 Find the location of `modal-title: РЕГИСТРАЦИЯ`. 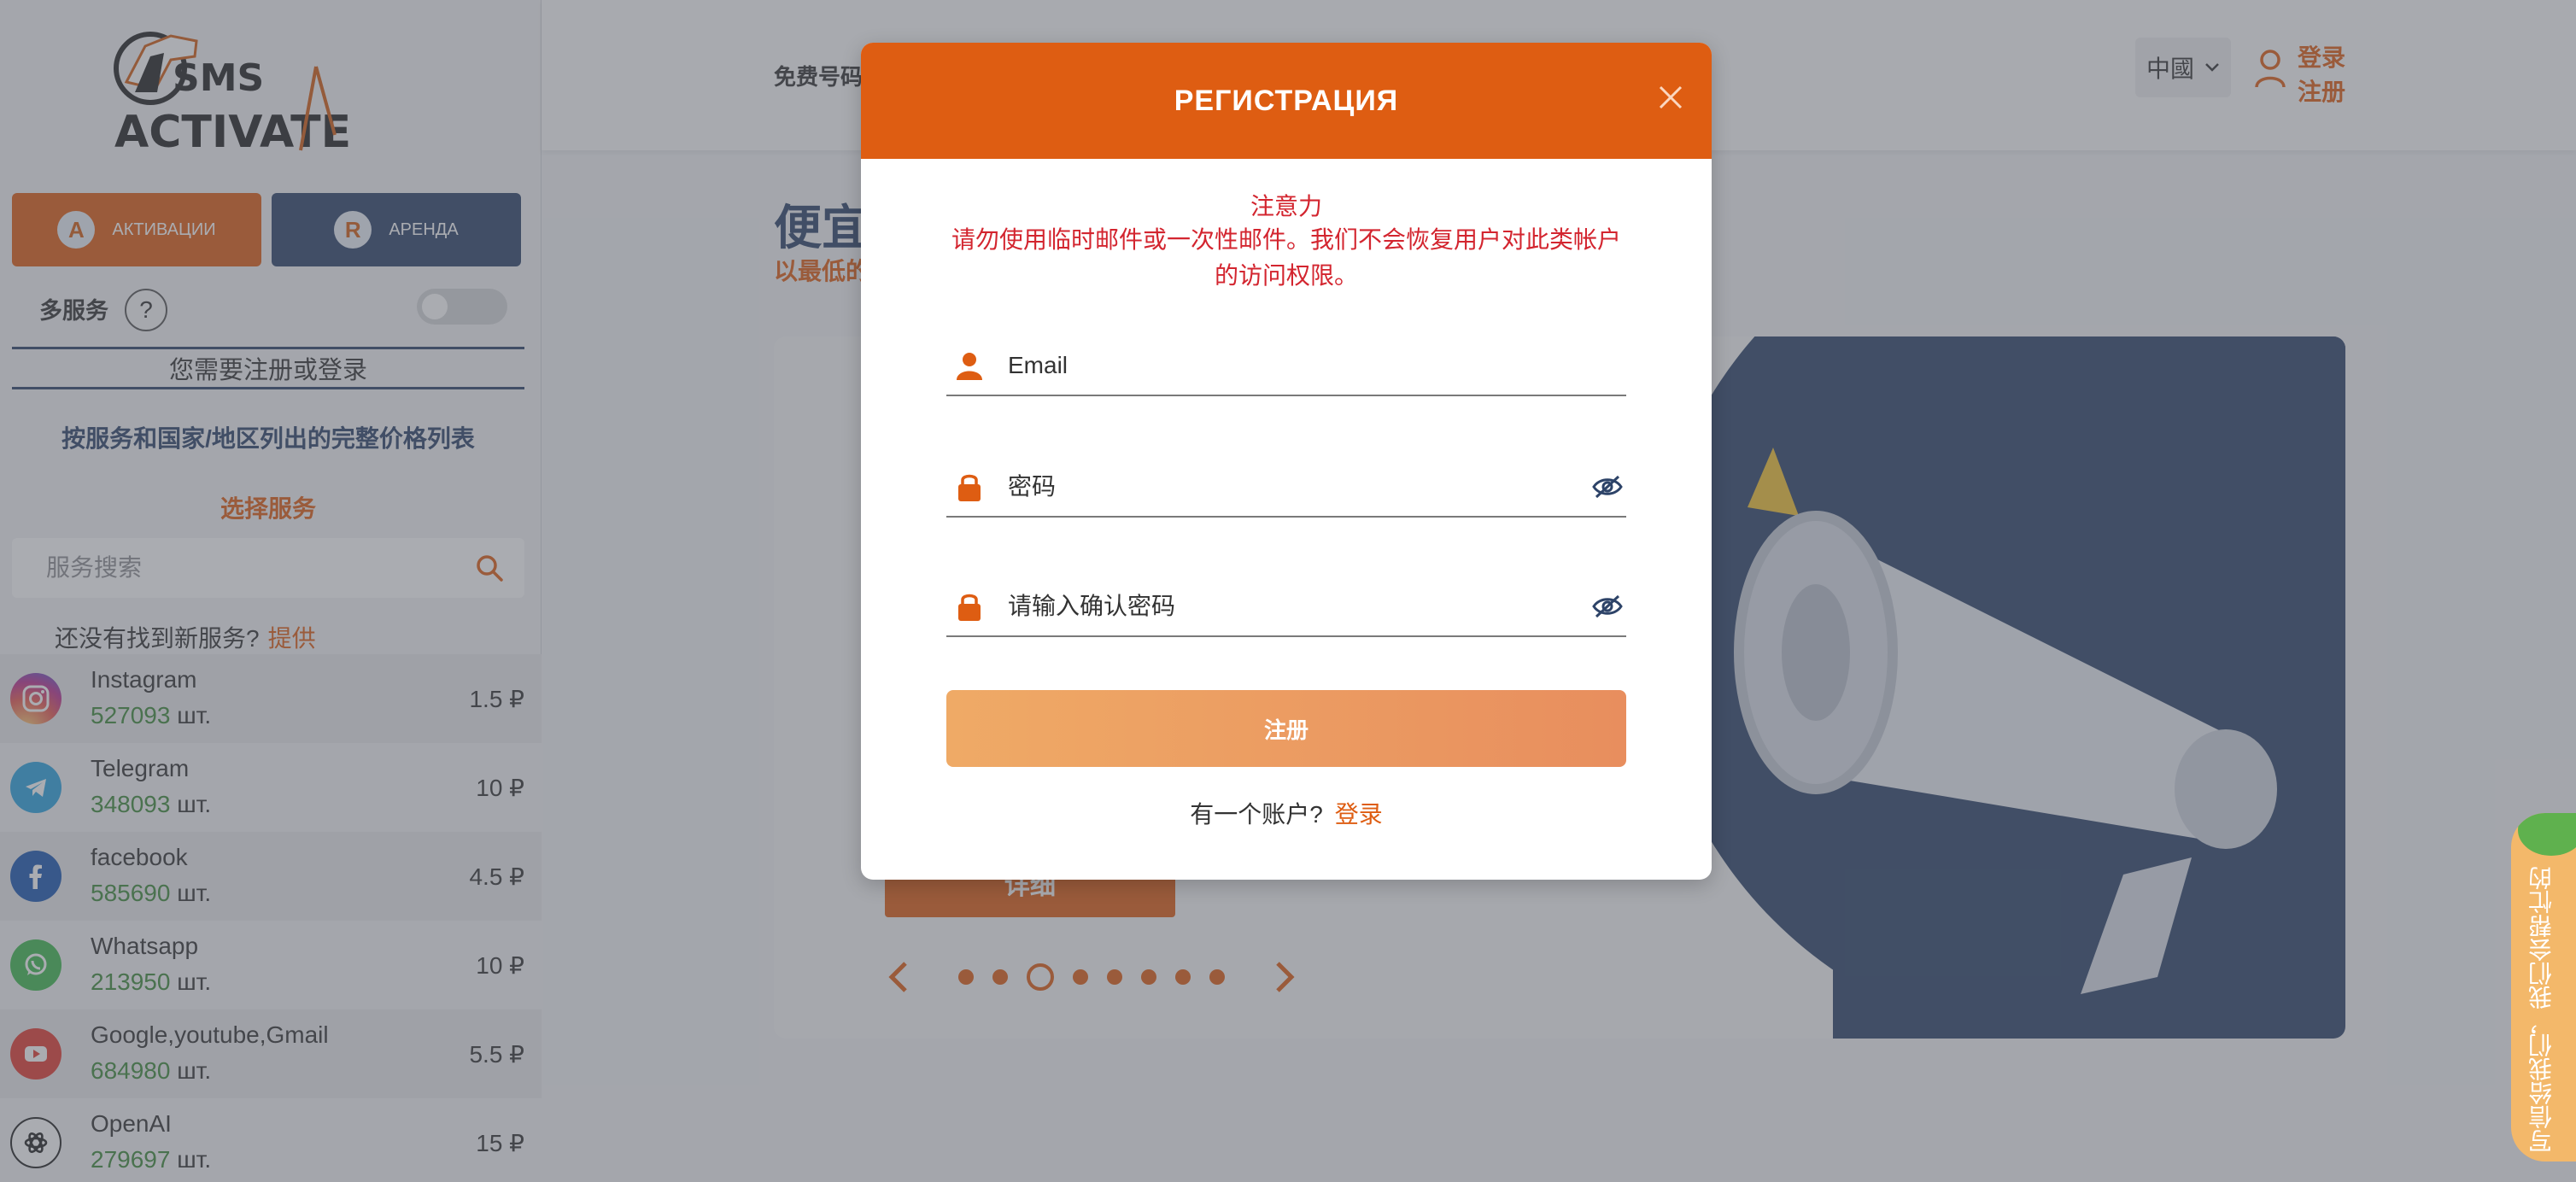

modal-title: РЕГИСТРАЦИЯ is located at coordinates (1286, 100).